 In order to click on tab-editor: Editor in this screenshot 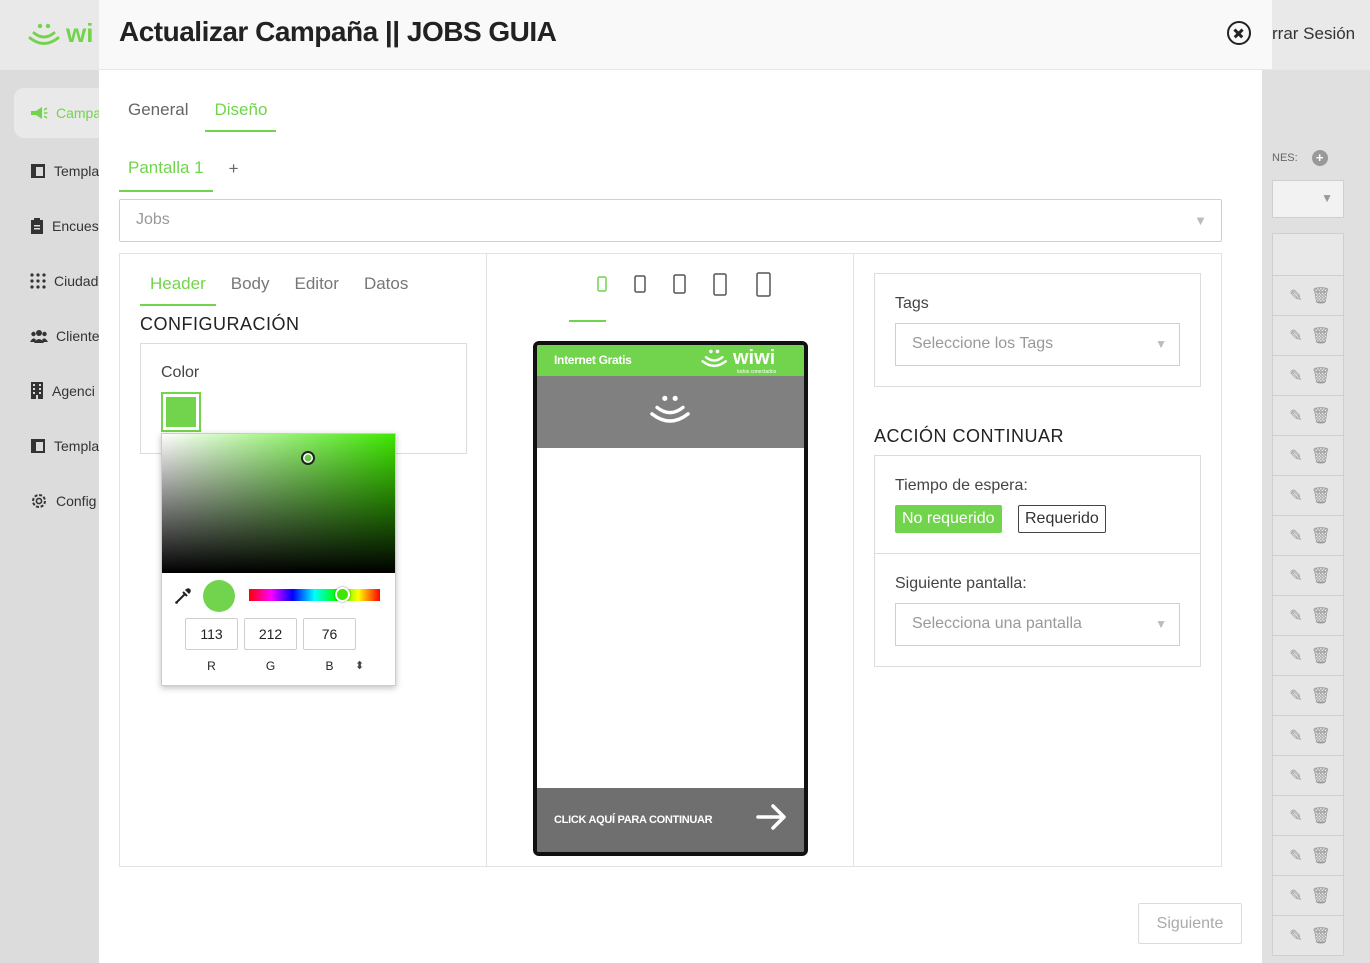, I will do `click(317, 286)`.